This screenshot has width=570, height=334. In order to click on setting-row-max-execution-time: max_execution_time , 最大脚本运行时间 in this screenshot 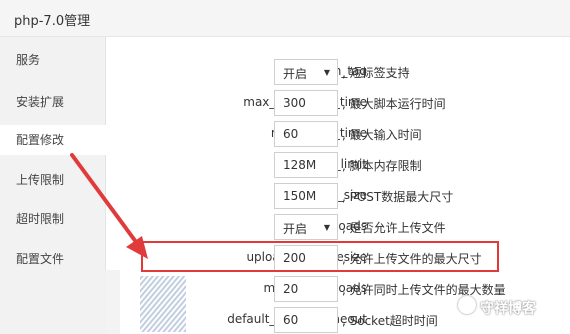, I will do `click(338, 103)`.